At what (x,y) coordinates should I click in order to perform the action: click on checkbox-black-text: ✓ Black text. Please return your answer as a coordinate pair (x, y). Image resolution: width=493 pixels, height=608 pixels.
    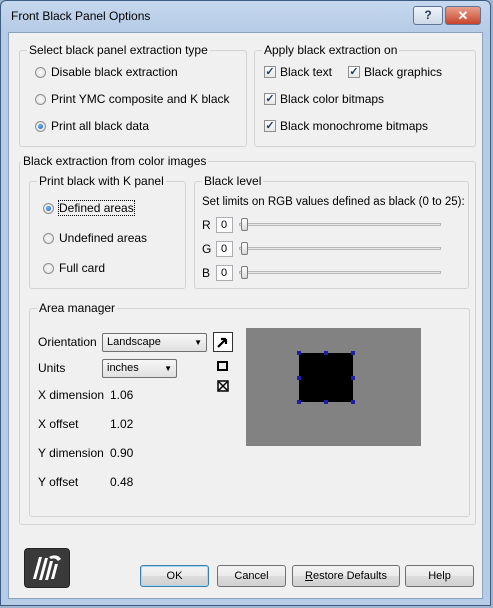
    Looking at the image, I should click on (298, 72).